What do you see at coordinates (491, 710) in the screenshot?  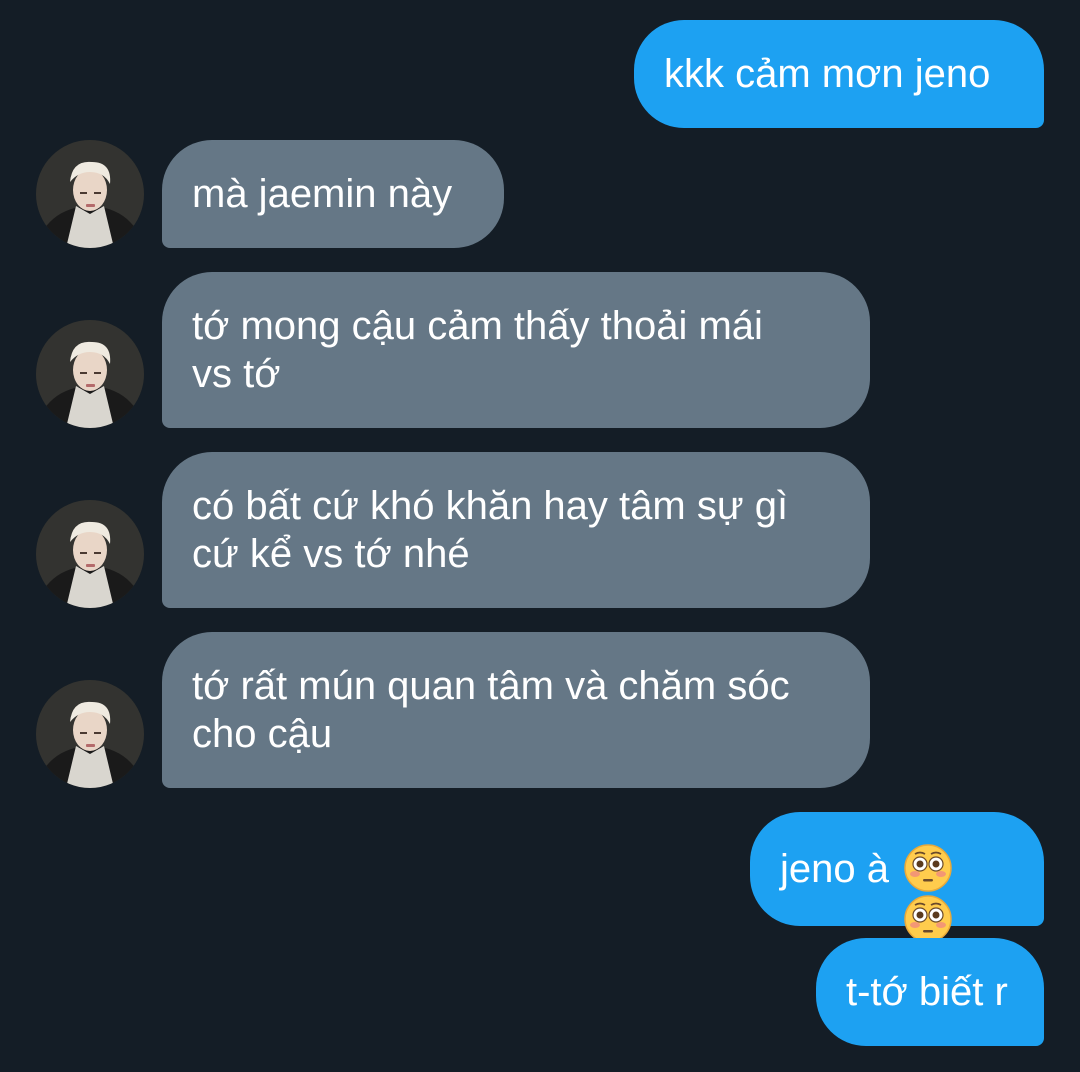 I see `message-text: tớ rất mún quan tâm và chăm sóc cho cậu` at bounding box center [491, 710].